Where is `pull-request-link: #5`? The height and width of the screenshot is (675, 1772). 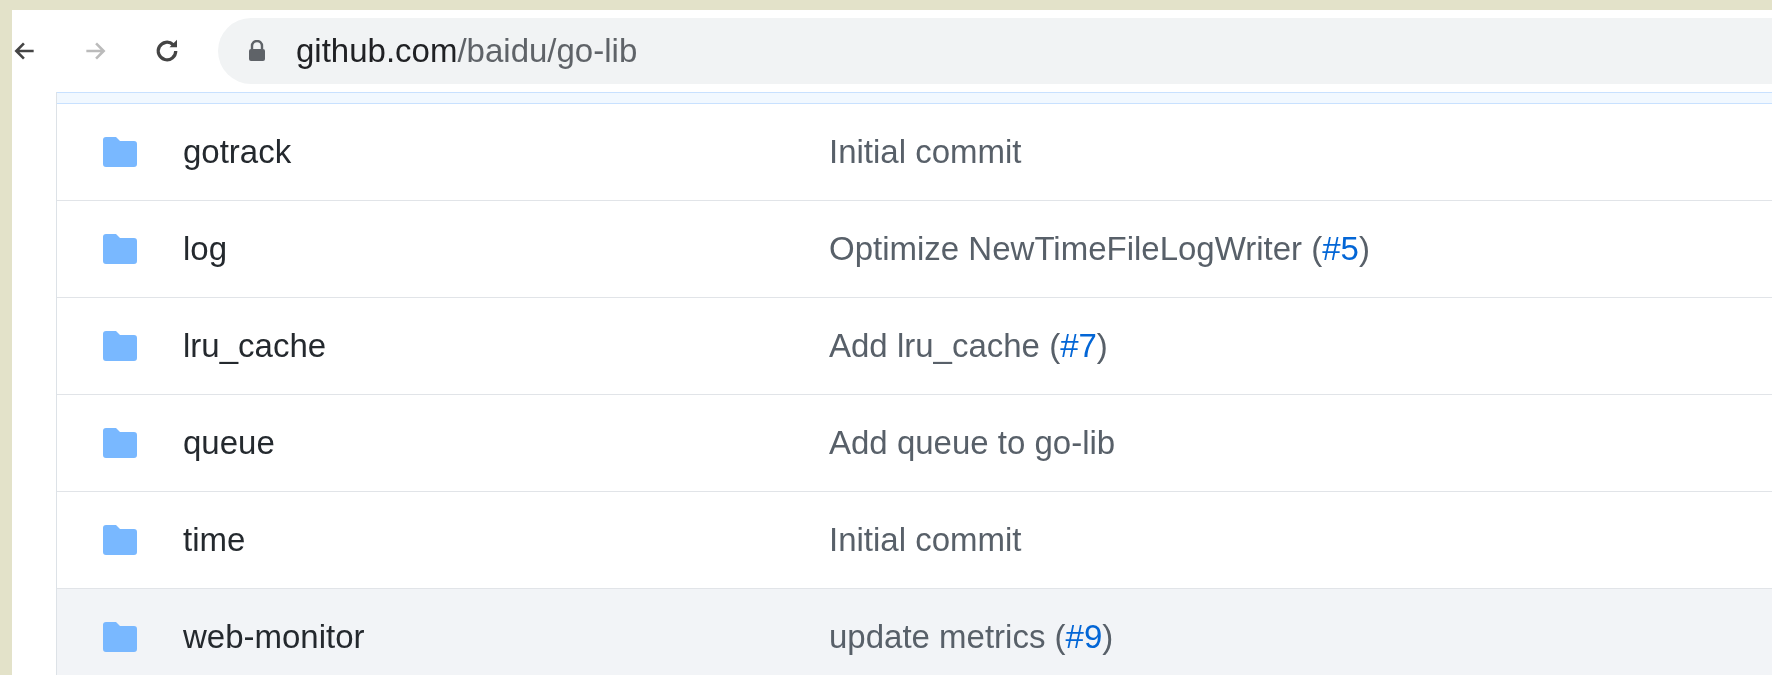
pull-request-link: #5 is located at coordinates (1340, 249).